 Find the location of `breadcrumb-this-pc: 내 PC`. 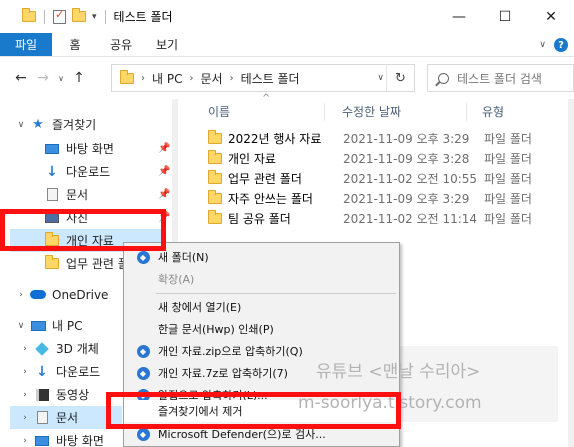

breadcrumb-this-pc: 내 PC is located at coordinates (167, 78).